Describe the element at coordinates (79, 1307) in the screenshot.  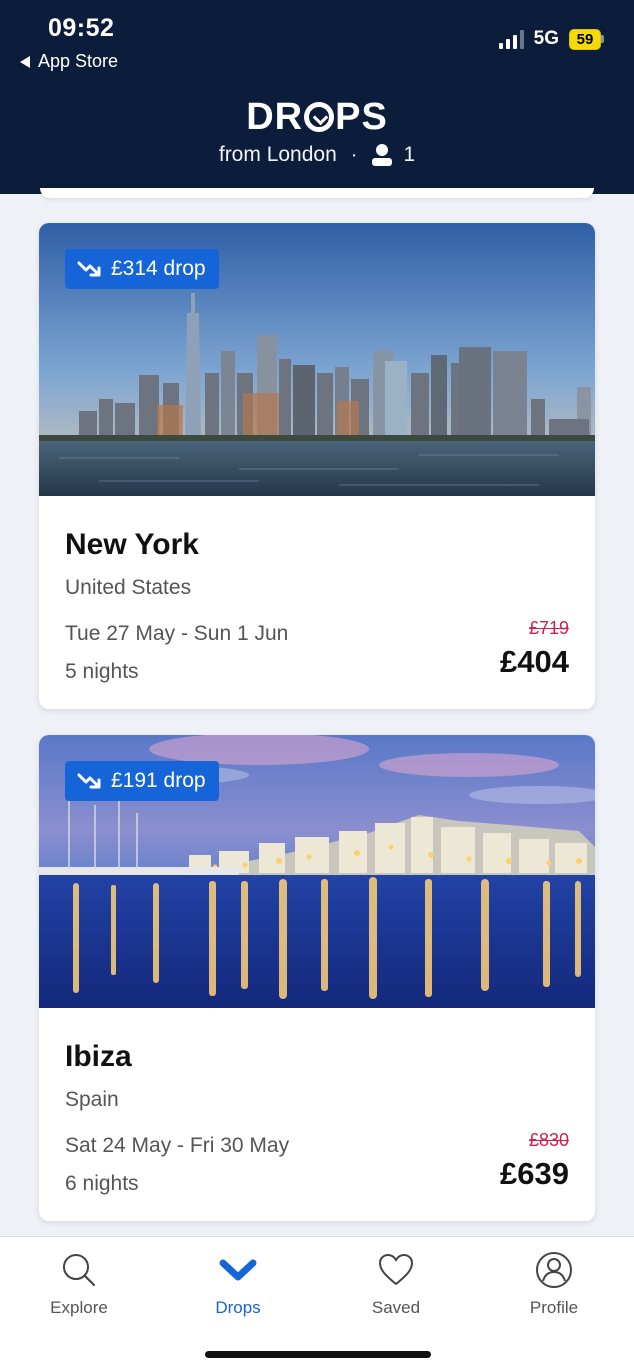
I see `tab-label: Explore` at that location.